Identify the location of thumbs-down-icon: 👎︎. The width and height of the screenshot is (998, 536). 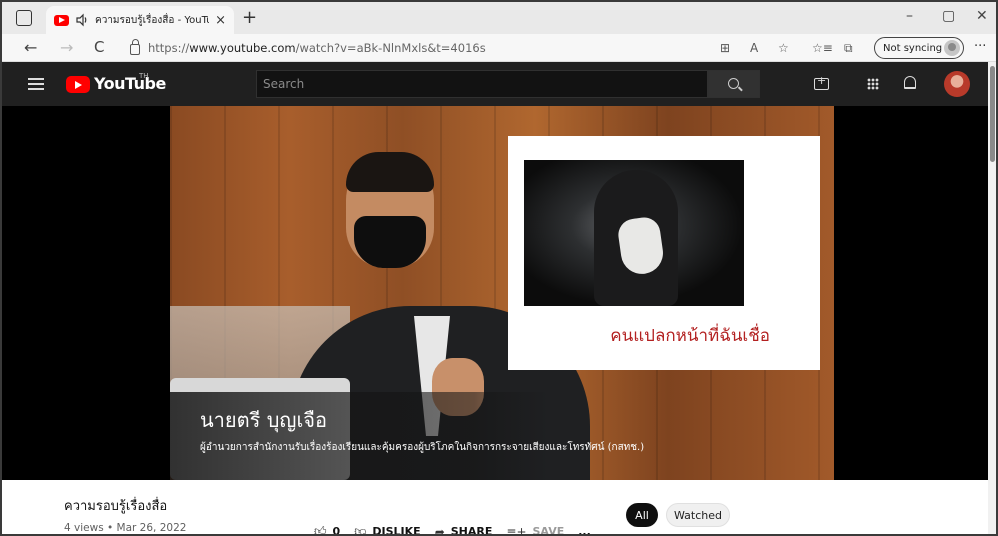
(360, 530).